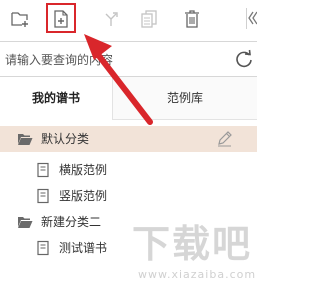  I want to click on tree-folder-new-category-two: 新建分类二, so click(128, 222).